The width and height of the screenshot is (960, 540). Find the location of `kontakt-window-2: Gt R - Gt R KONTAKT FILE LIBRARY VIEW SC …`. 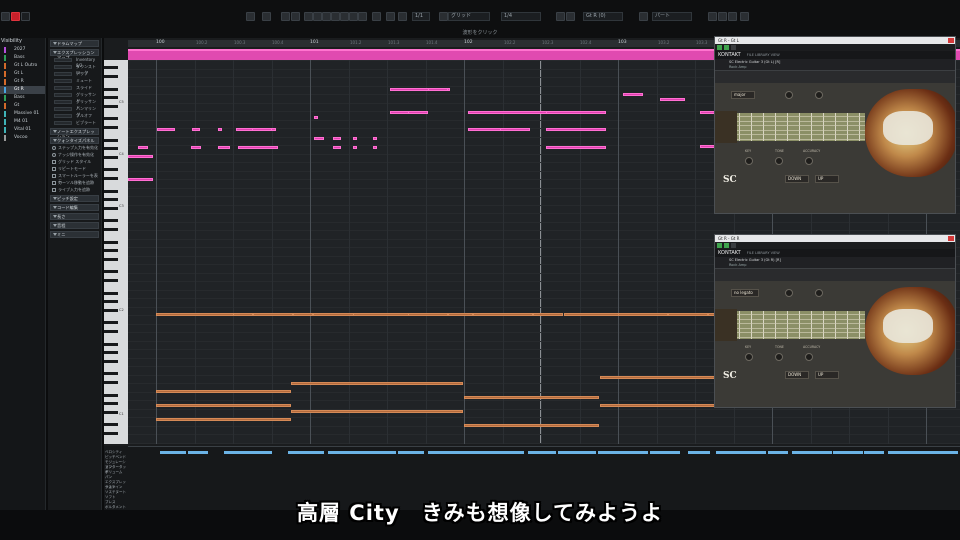

kontakt-window-2: Gt R - Gt R KONTAKT FILE LIBRARY VIEW SC … is located at coordinates (835, 321).